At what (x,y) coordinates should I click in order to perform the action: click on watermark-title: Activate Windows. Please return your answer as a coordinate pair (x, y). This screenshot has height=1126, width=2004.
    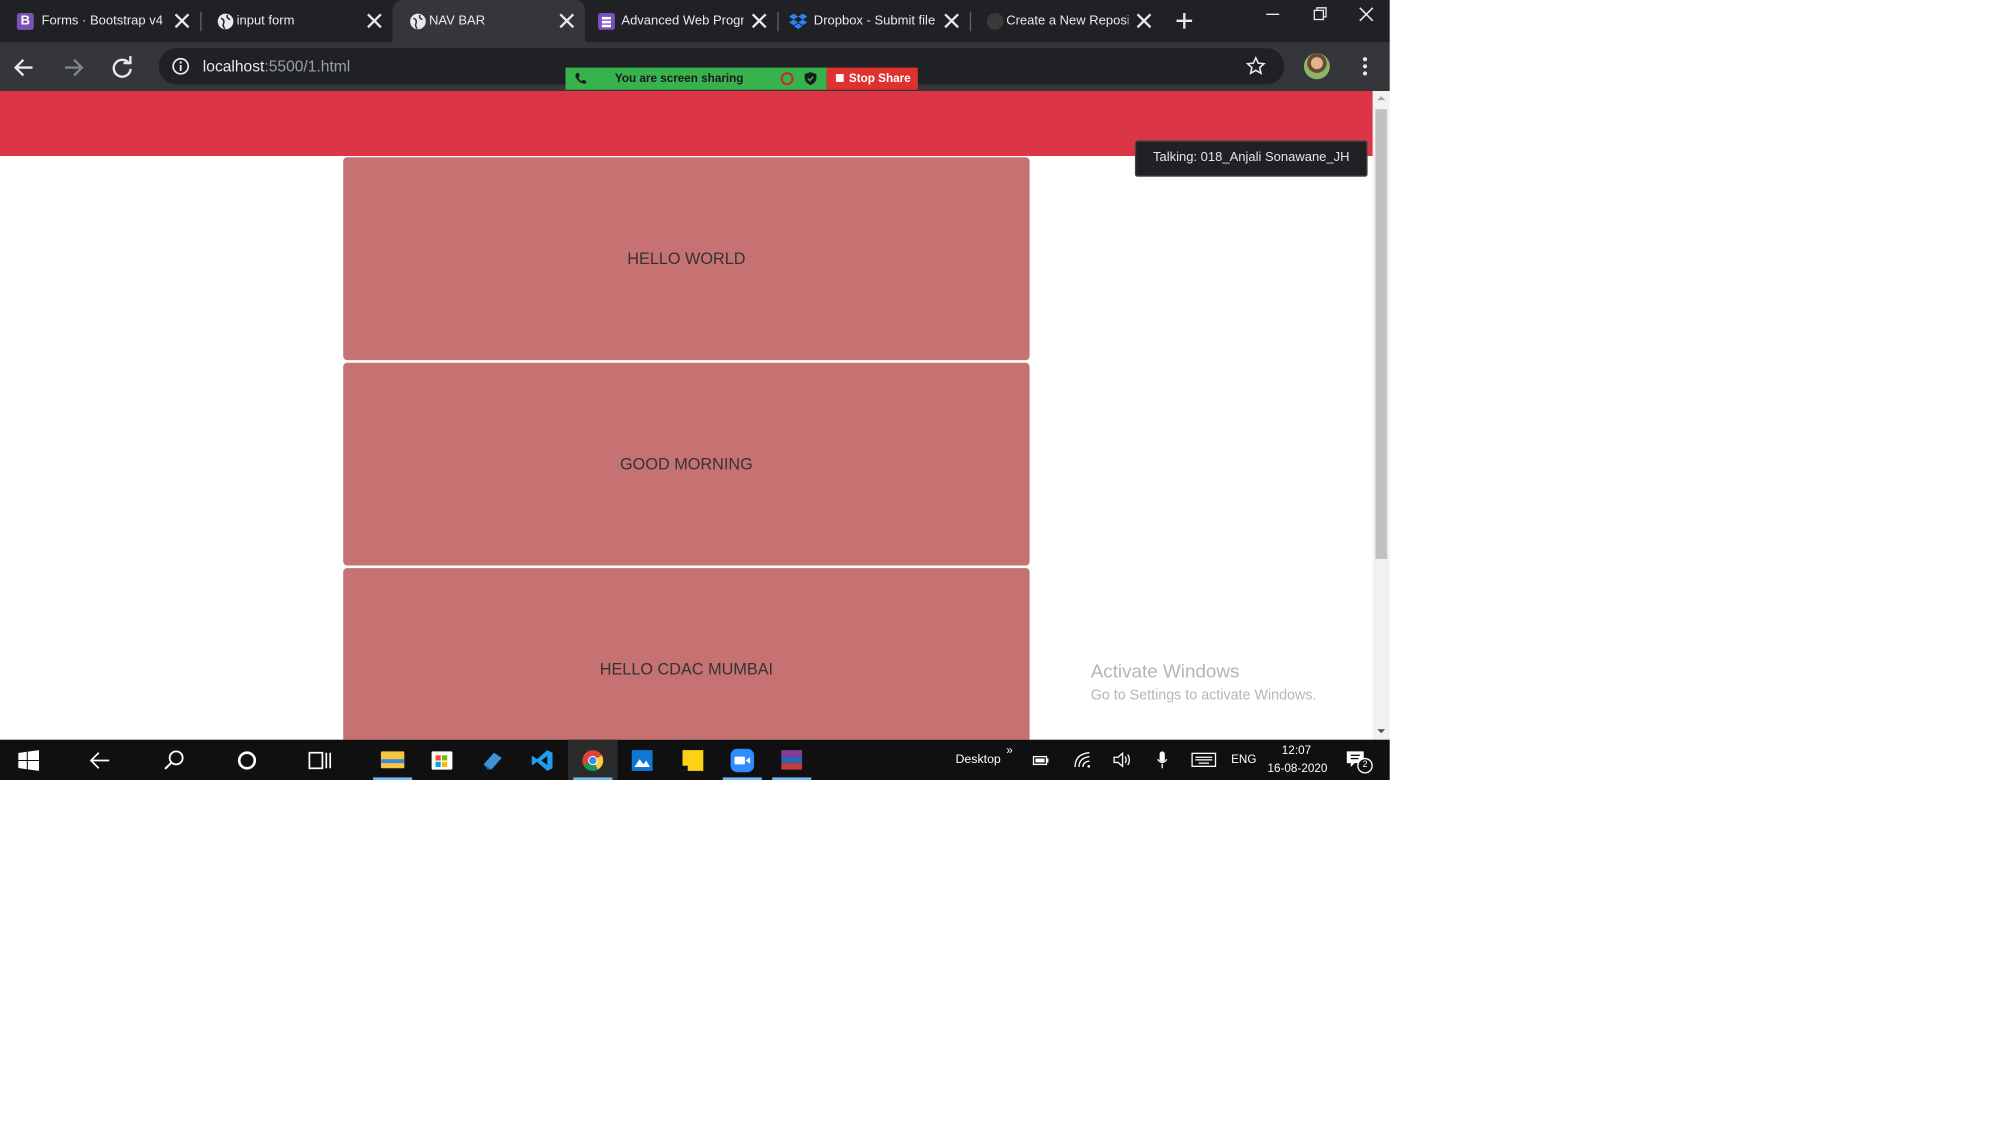
    Looking at the image, I should click on (1165, 672).